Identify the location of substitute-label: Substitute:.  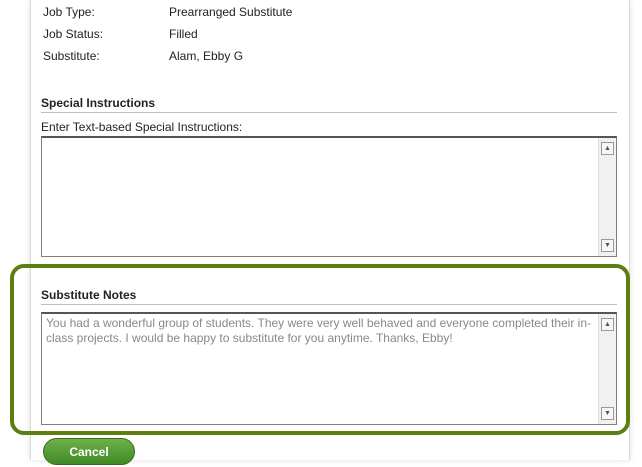
(71, 56).